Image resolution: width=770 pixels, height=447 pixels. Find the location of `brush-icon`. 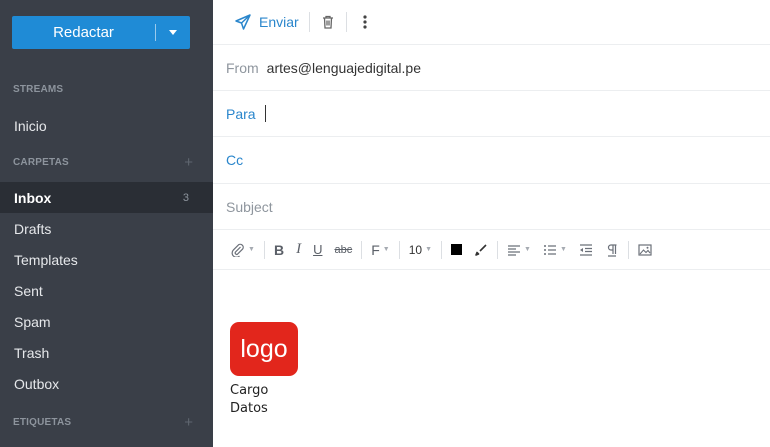

brush-icon is located at coordinates (481, 249).